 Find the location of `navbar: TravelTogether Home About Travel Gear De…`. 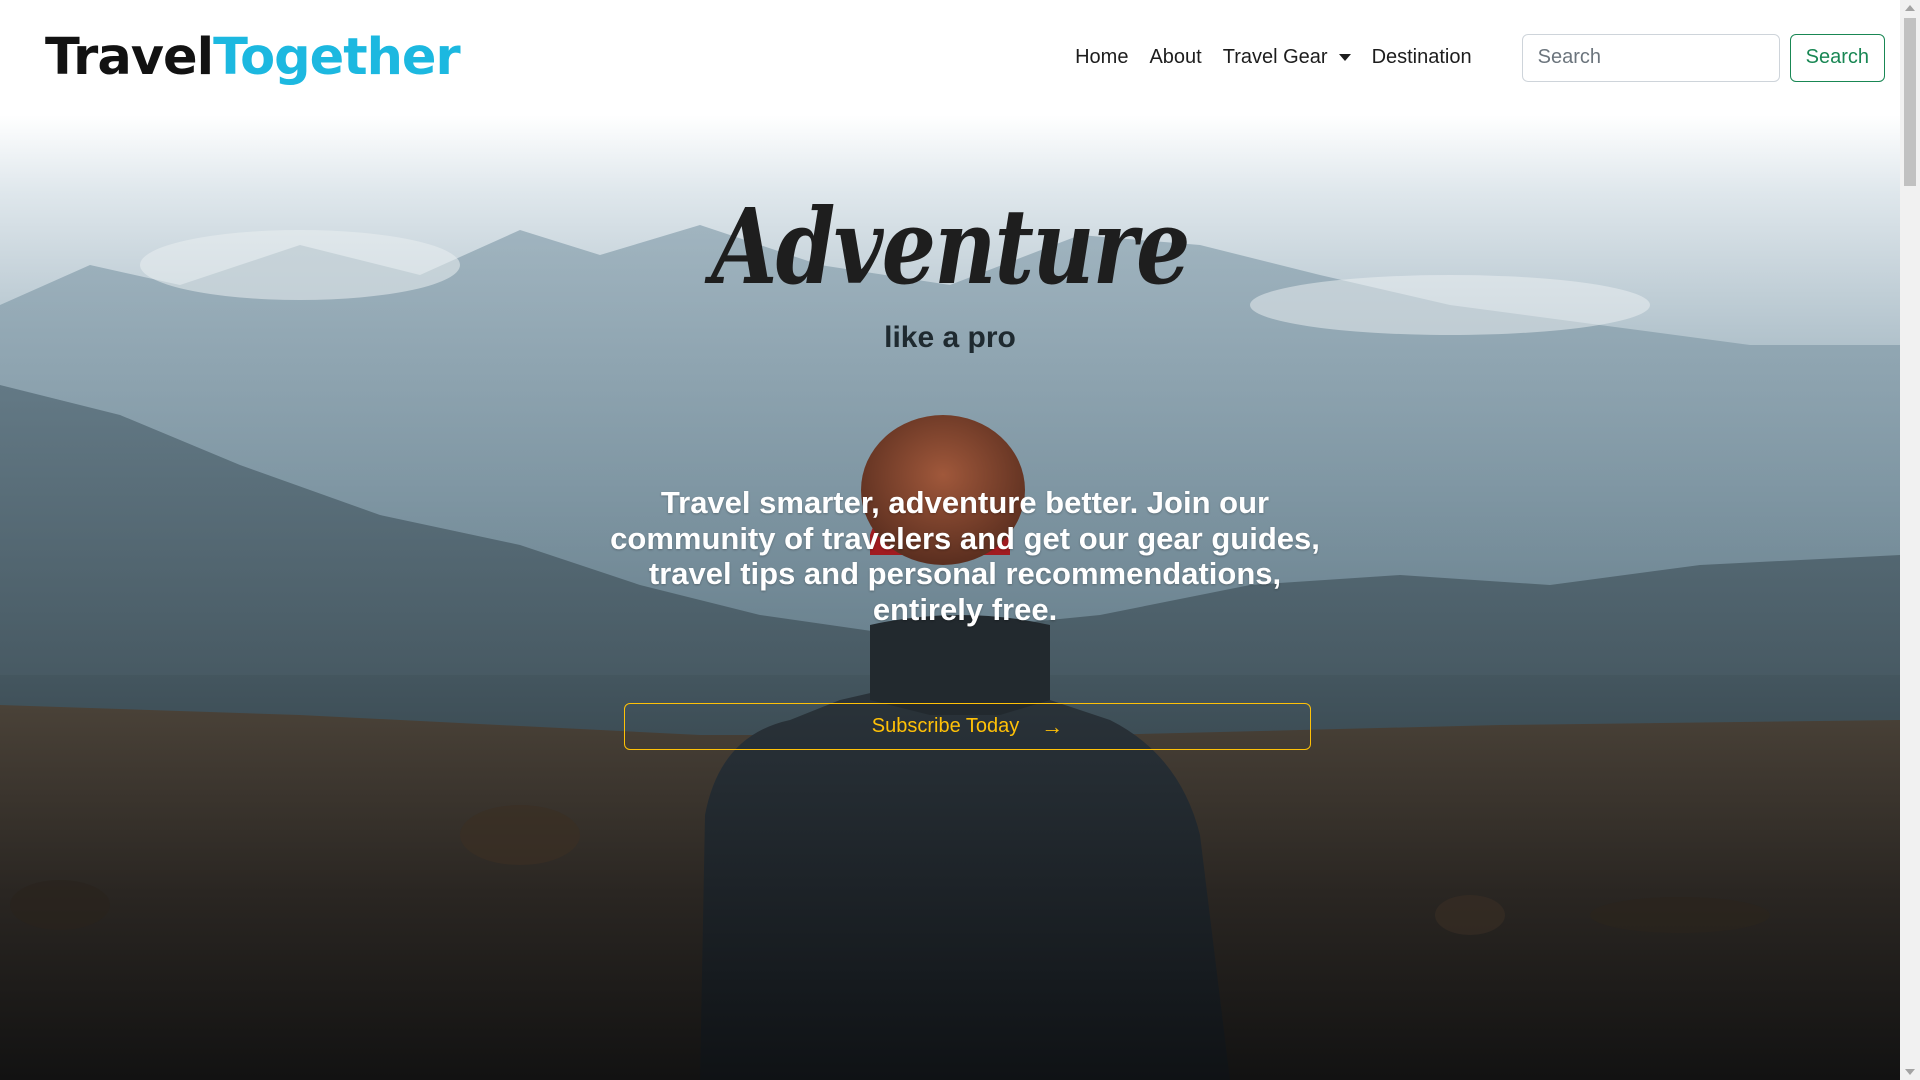

navbar: TravelTogether Home About Travel Gear De… is located at coordinates (950, 57).